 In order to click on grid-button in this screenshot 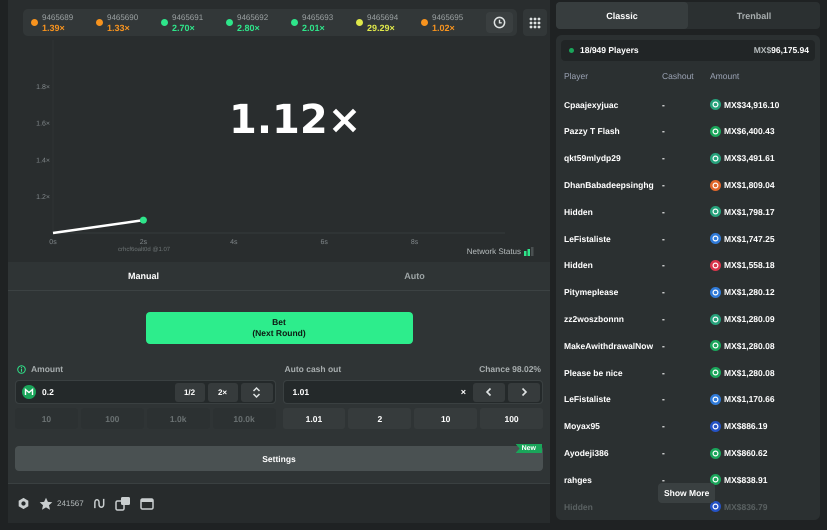, I will do `click(535, 22)`.